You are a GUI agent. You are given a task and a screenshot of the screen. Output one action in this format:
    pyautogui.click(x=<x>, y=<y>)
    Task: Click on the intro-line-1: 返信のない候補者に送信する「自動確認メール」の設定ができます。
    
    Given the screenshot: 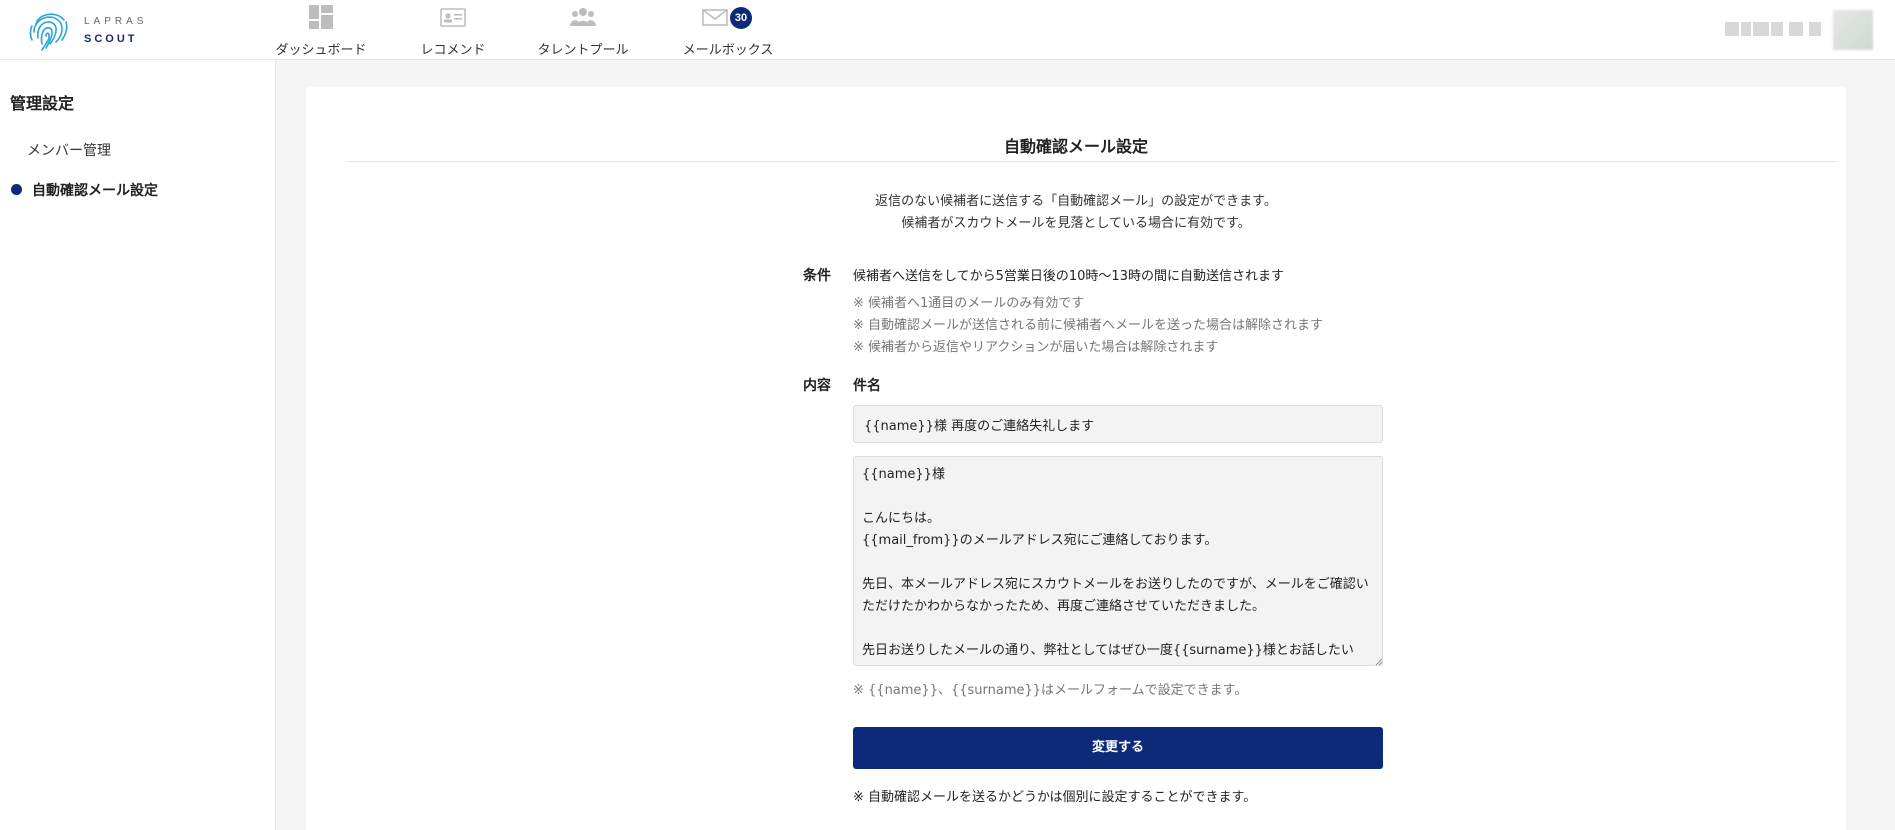 What is the action you would take?
    pyautogui.click(x=1076, y=201)
    